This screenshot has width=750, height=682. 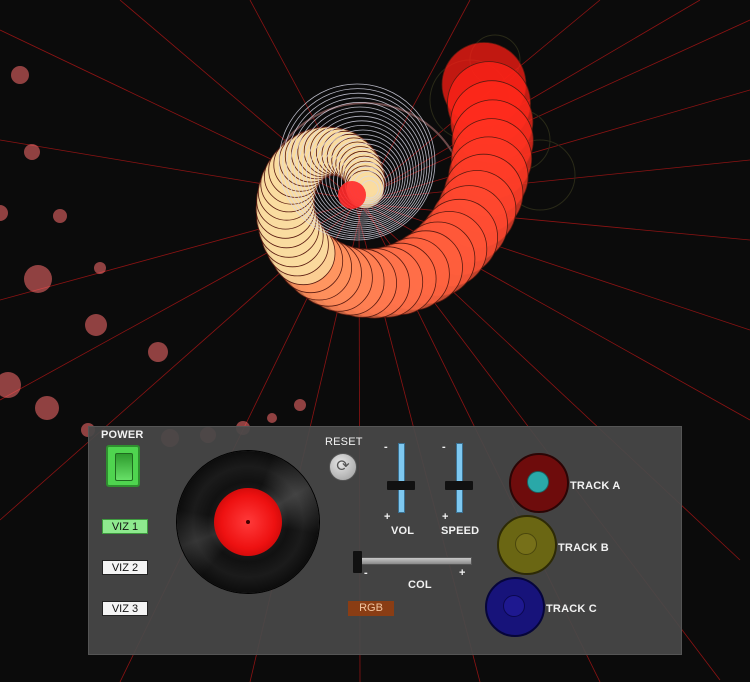 I want to click on visualizer-core, so click(x=352, y=195).